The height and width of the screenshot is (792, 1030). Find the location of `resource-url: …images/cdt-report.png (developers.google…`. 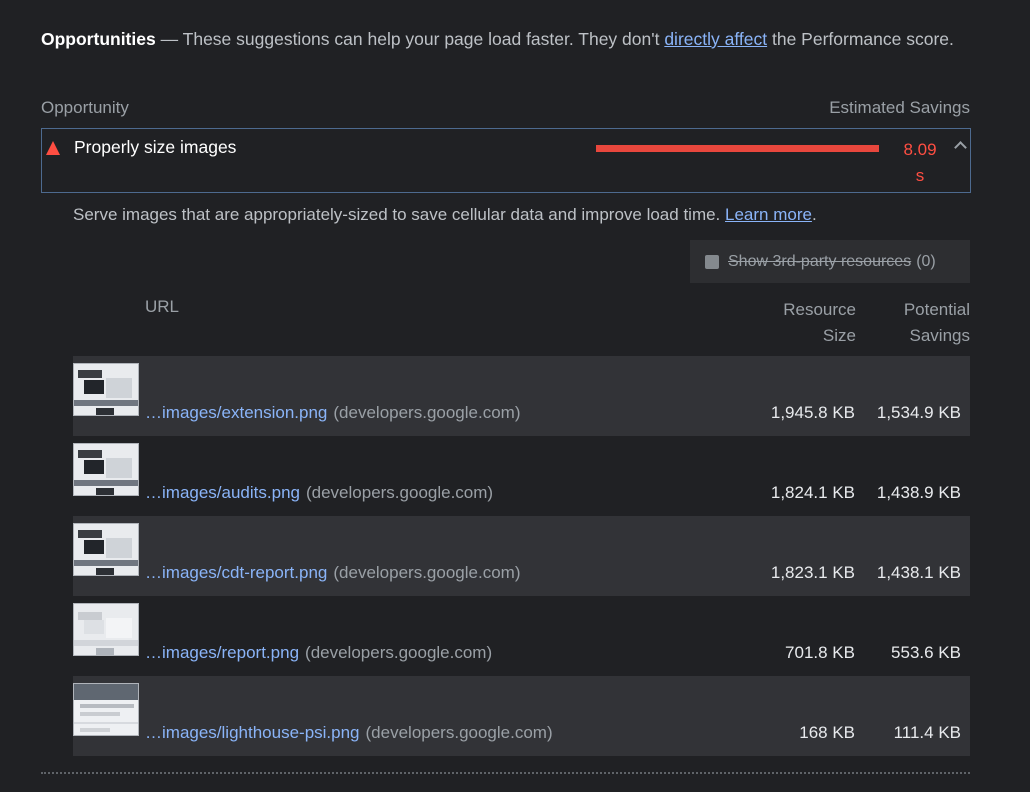

resource-url: …images/cdt-report.png (developers.google… is located at coordinates (332, 573).